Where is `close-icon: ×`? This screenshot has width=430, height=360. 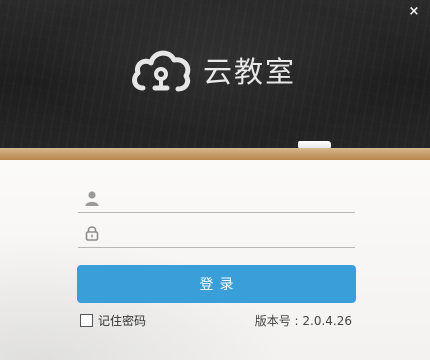 close-icon: × is located at coordinates (414, 11).